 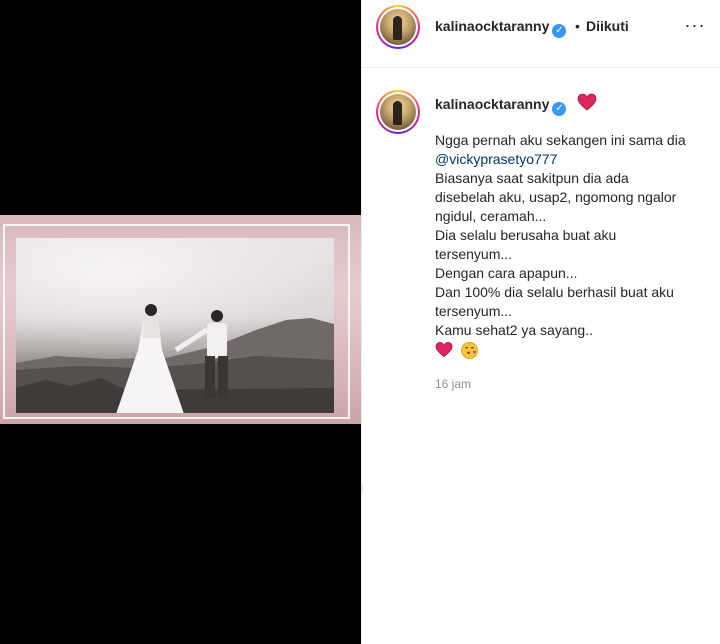 What do you see at coordinates (492, 26) in the screenshot?
I see `header-username: kalinaocktaranny` at bounding box center [492, 26].